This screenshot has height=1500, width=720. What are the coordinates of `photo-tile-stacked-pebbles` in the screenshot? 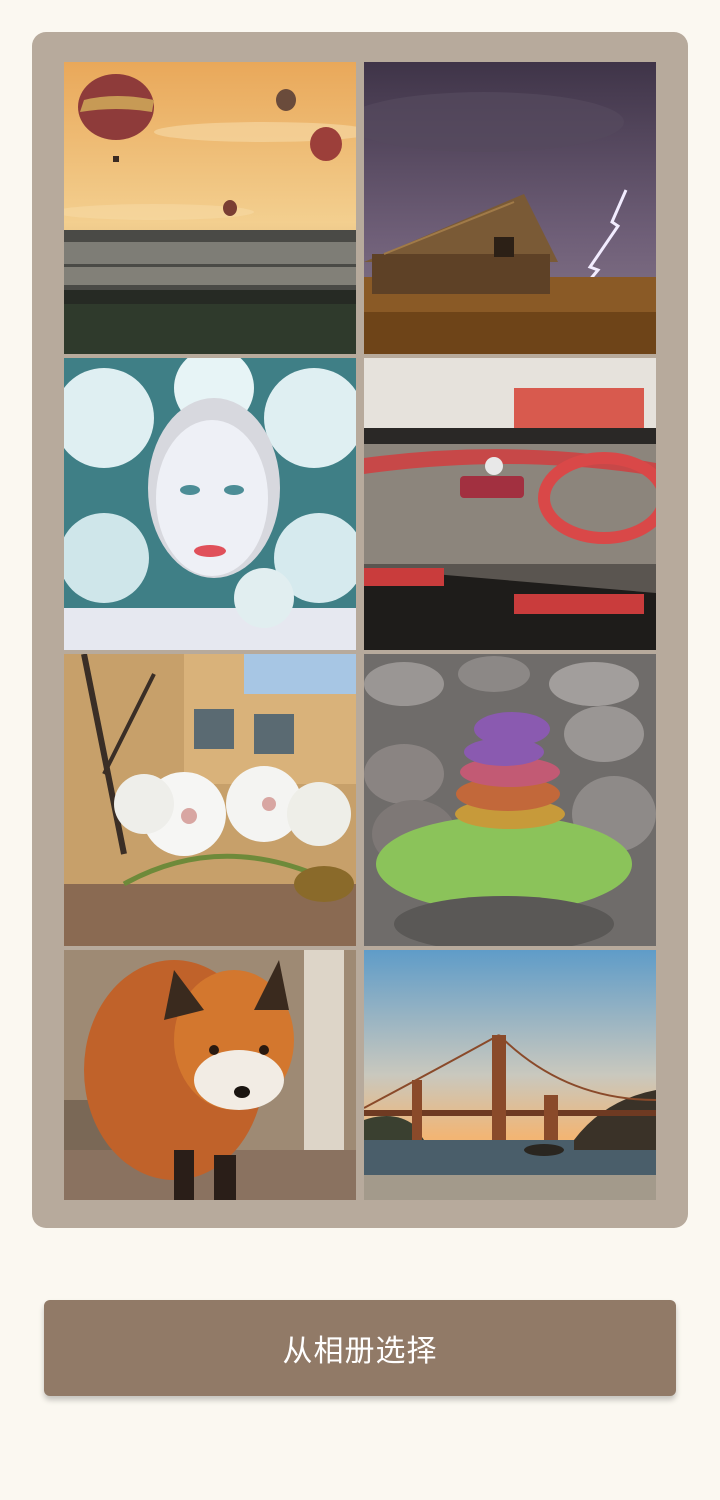 It's located at (510, 800).